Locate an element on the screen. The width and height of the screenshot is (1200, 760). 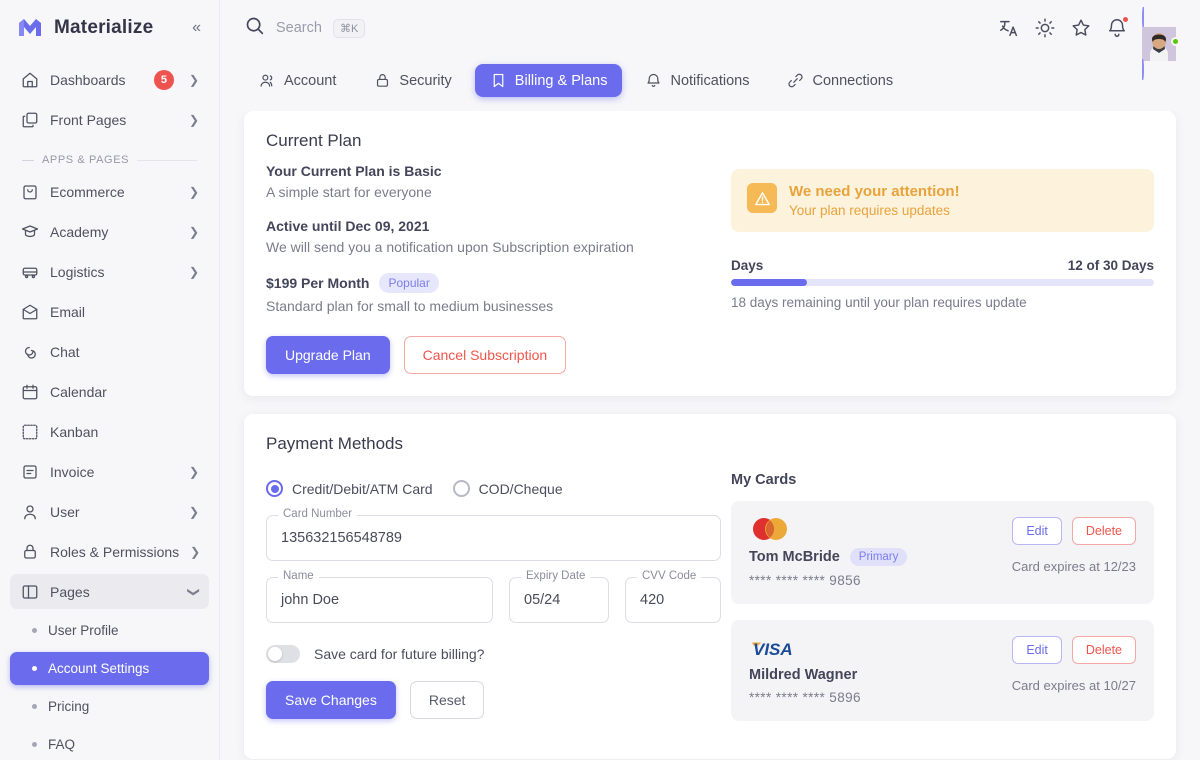
bell-icon is located at coordinates (1117, 27).